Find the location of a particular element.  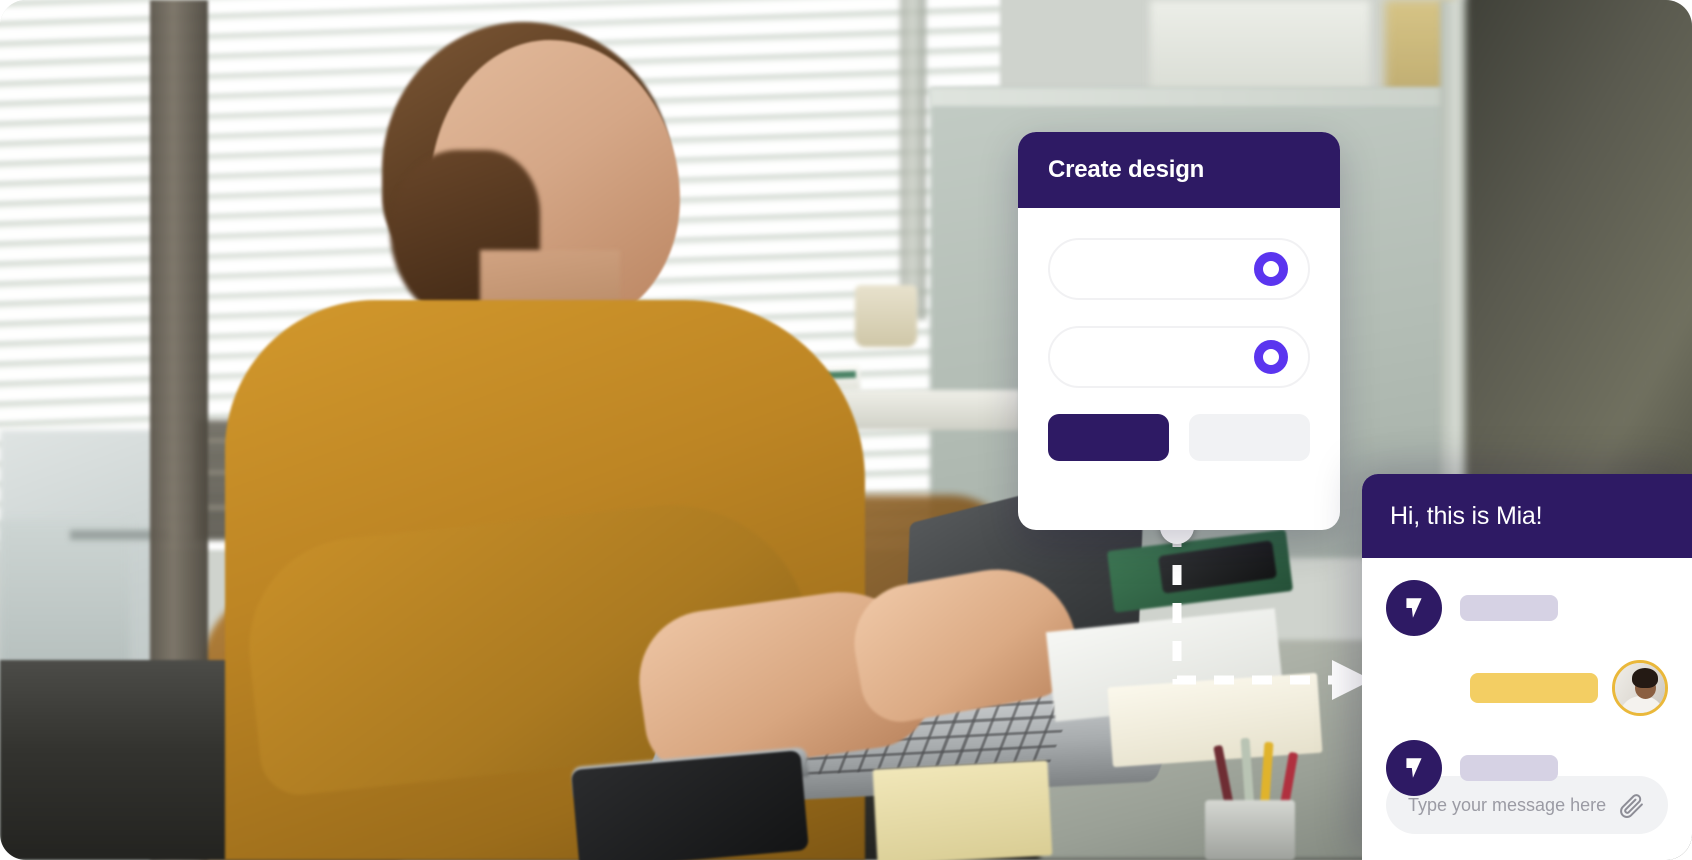

chat-header: Hi, this is Mia! is located at coordinates (1527, 516).